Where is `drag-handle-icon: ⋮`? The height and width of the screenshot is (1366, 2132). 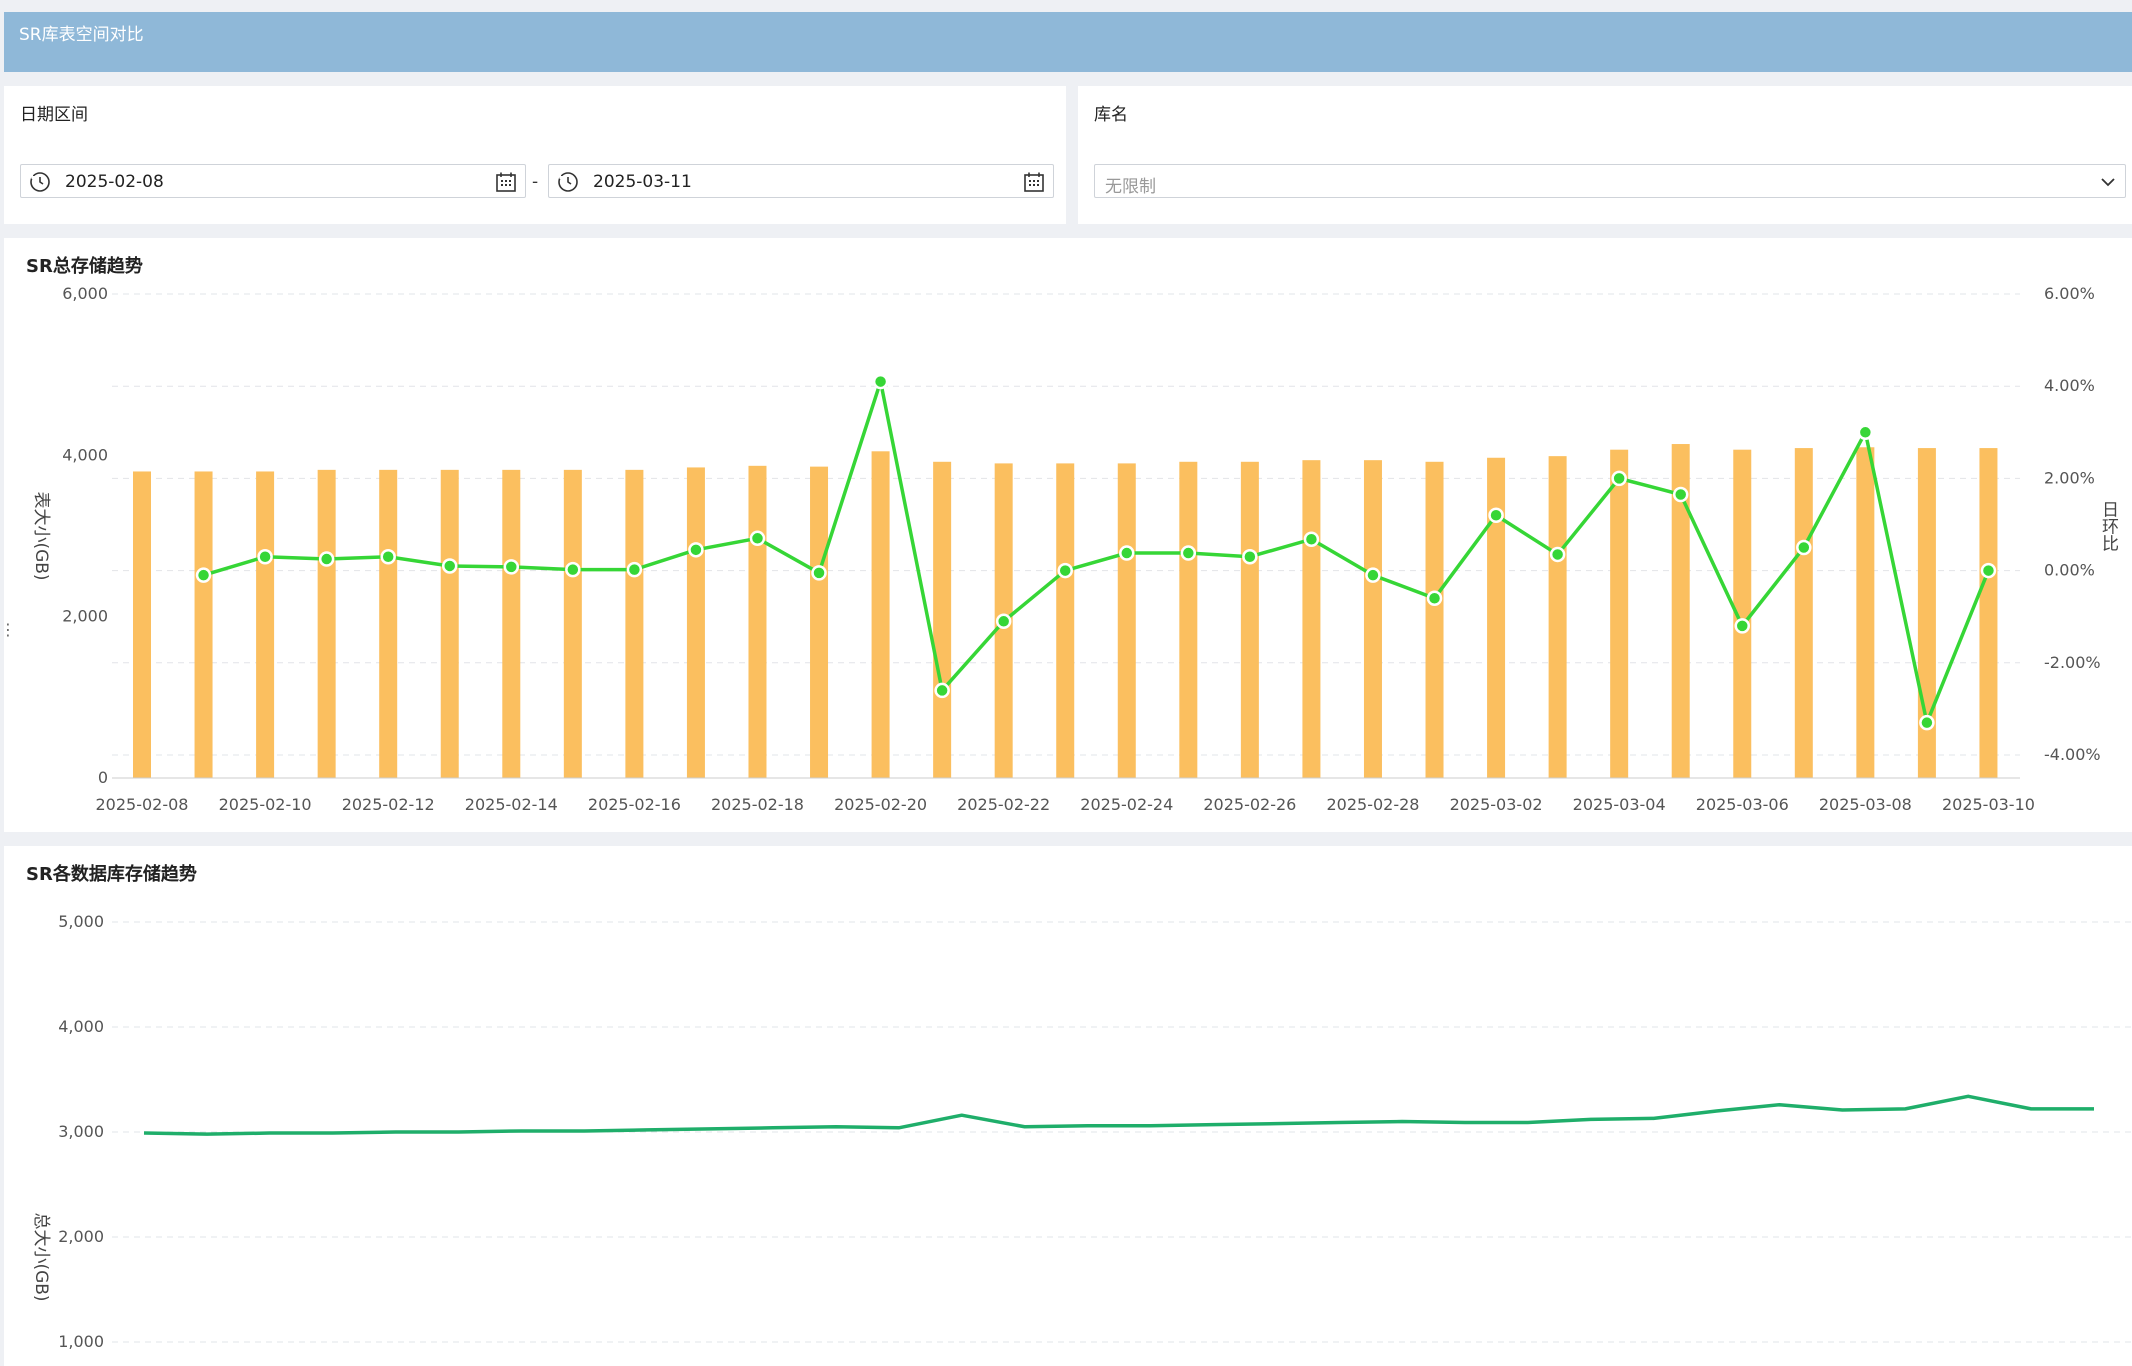 drag-handle-icon: ⋮ is located at coordinates (8, 639).